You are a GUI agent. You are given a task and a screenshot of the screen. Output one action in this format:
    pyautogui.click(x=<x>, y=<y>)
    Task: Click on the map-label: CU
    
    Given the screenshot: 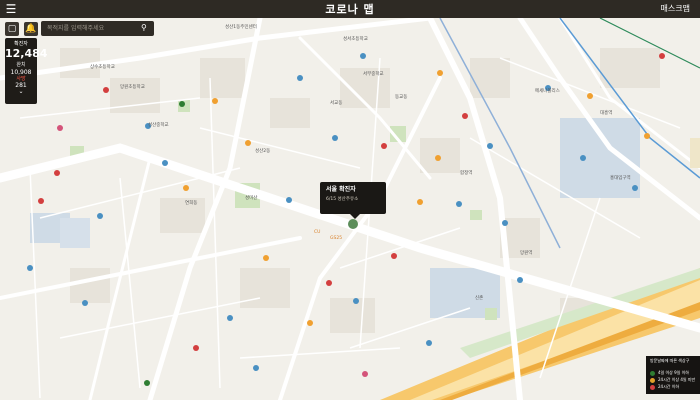 What is the action you would take?
    pyautogui.click(x=317, y=232)
    